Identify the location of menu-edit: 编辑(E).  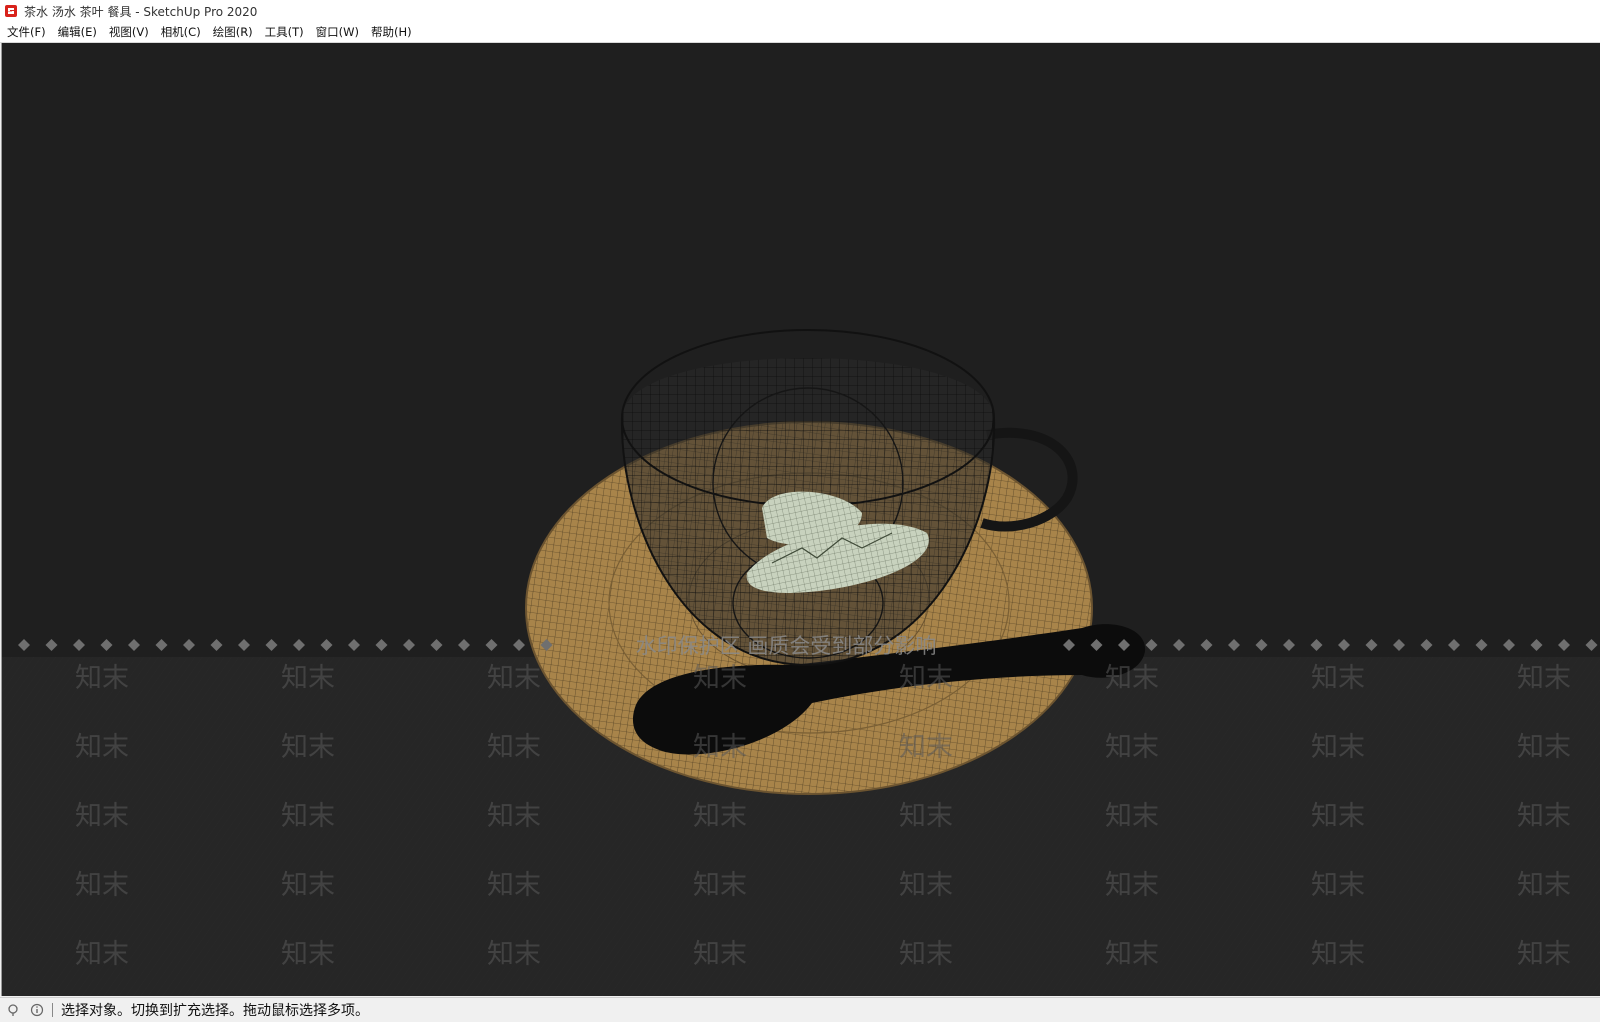
(77, 32).